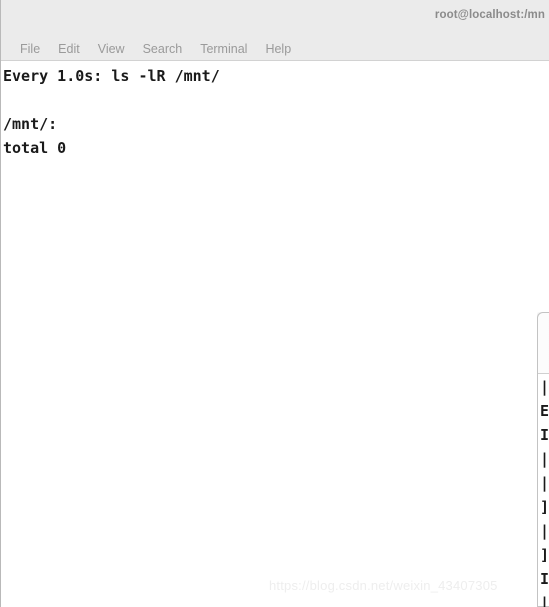 The width and height of the screenshot is (549, 607). What do you see at coordinates (275, 18) in the screenshot?
I see `window-titlebar: root@localhost:/mn` at bounding box center [275, 18].